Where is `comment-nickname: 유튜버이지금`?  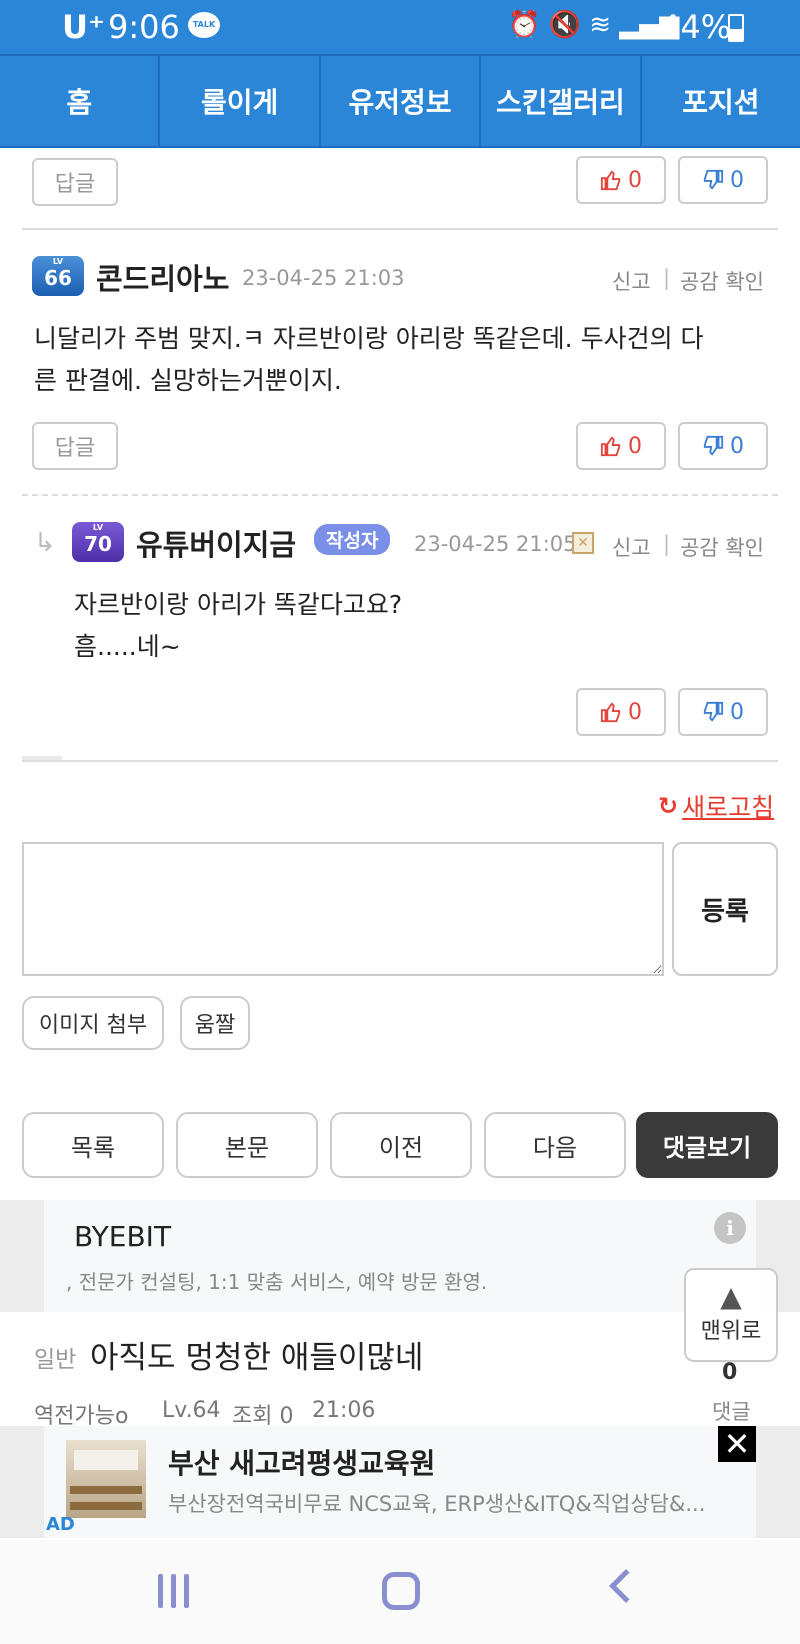
comment-nickname: 유튜버이지금 is located at coordinates (216, 543).